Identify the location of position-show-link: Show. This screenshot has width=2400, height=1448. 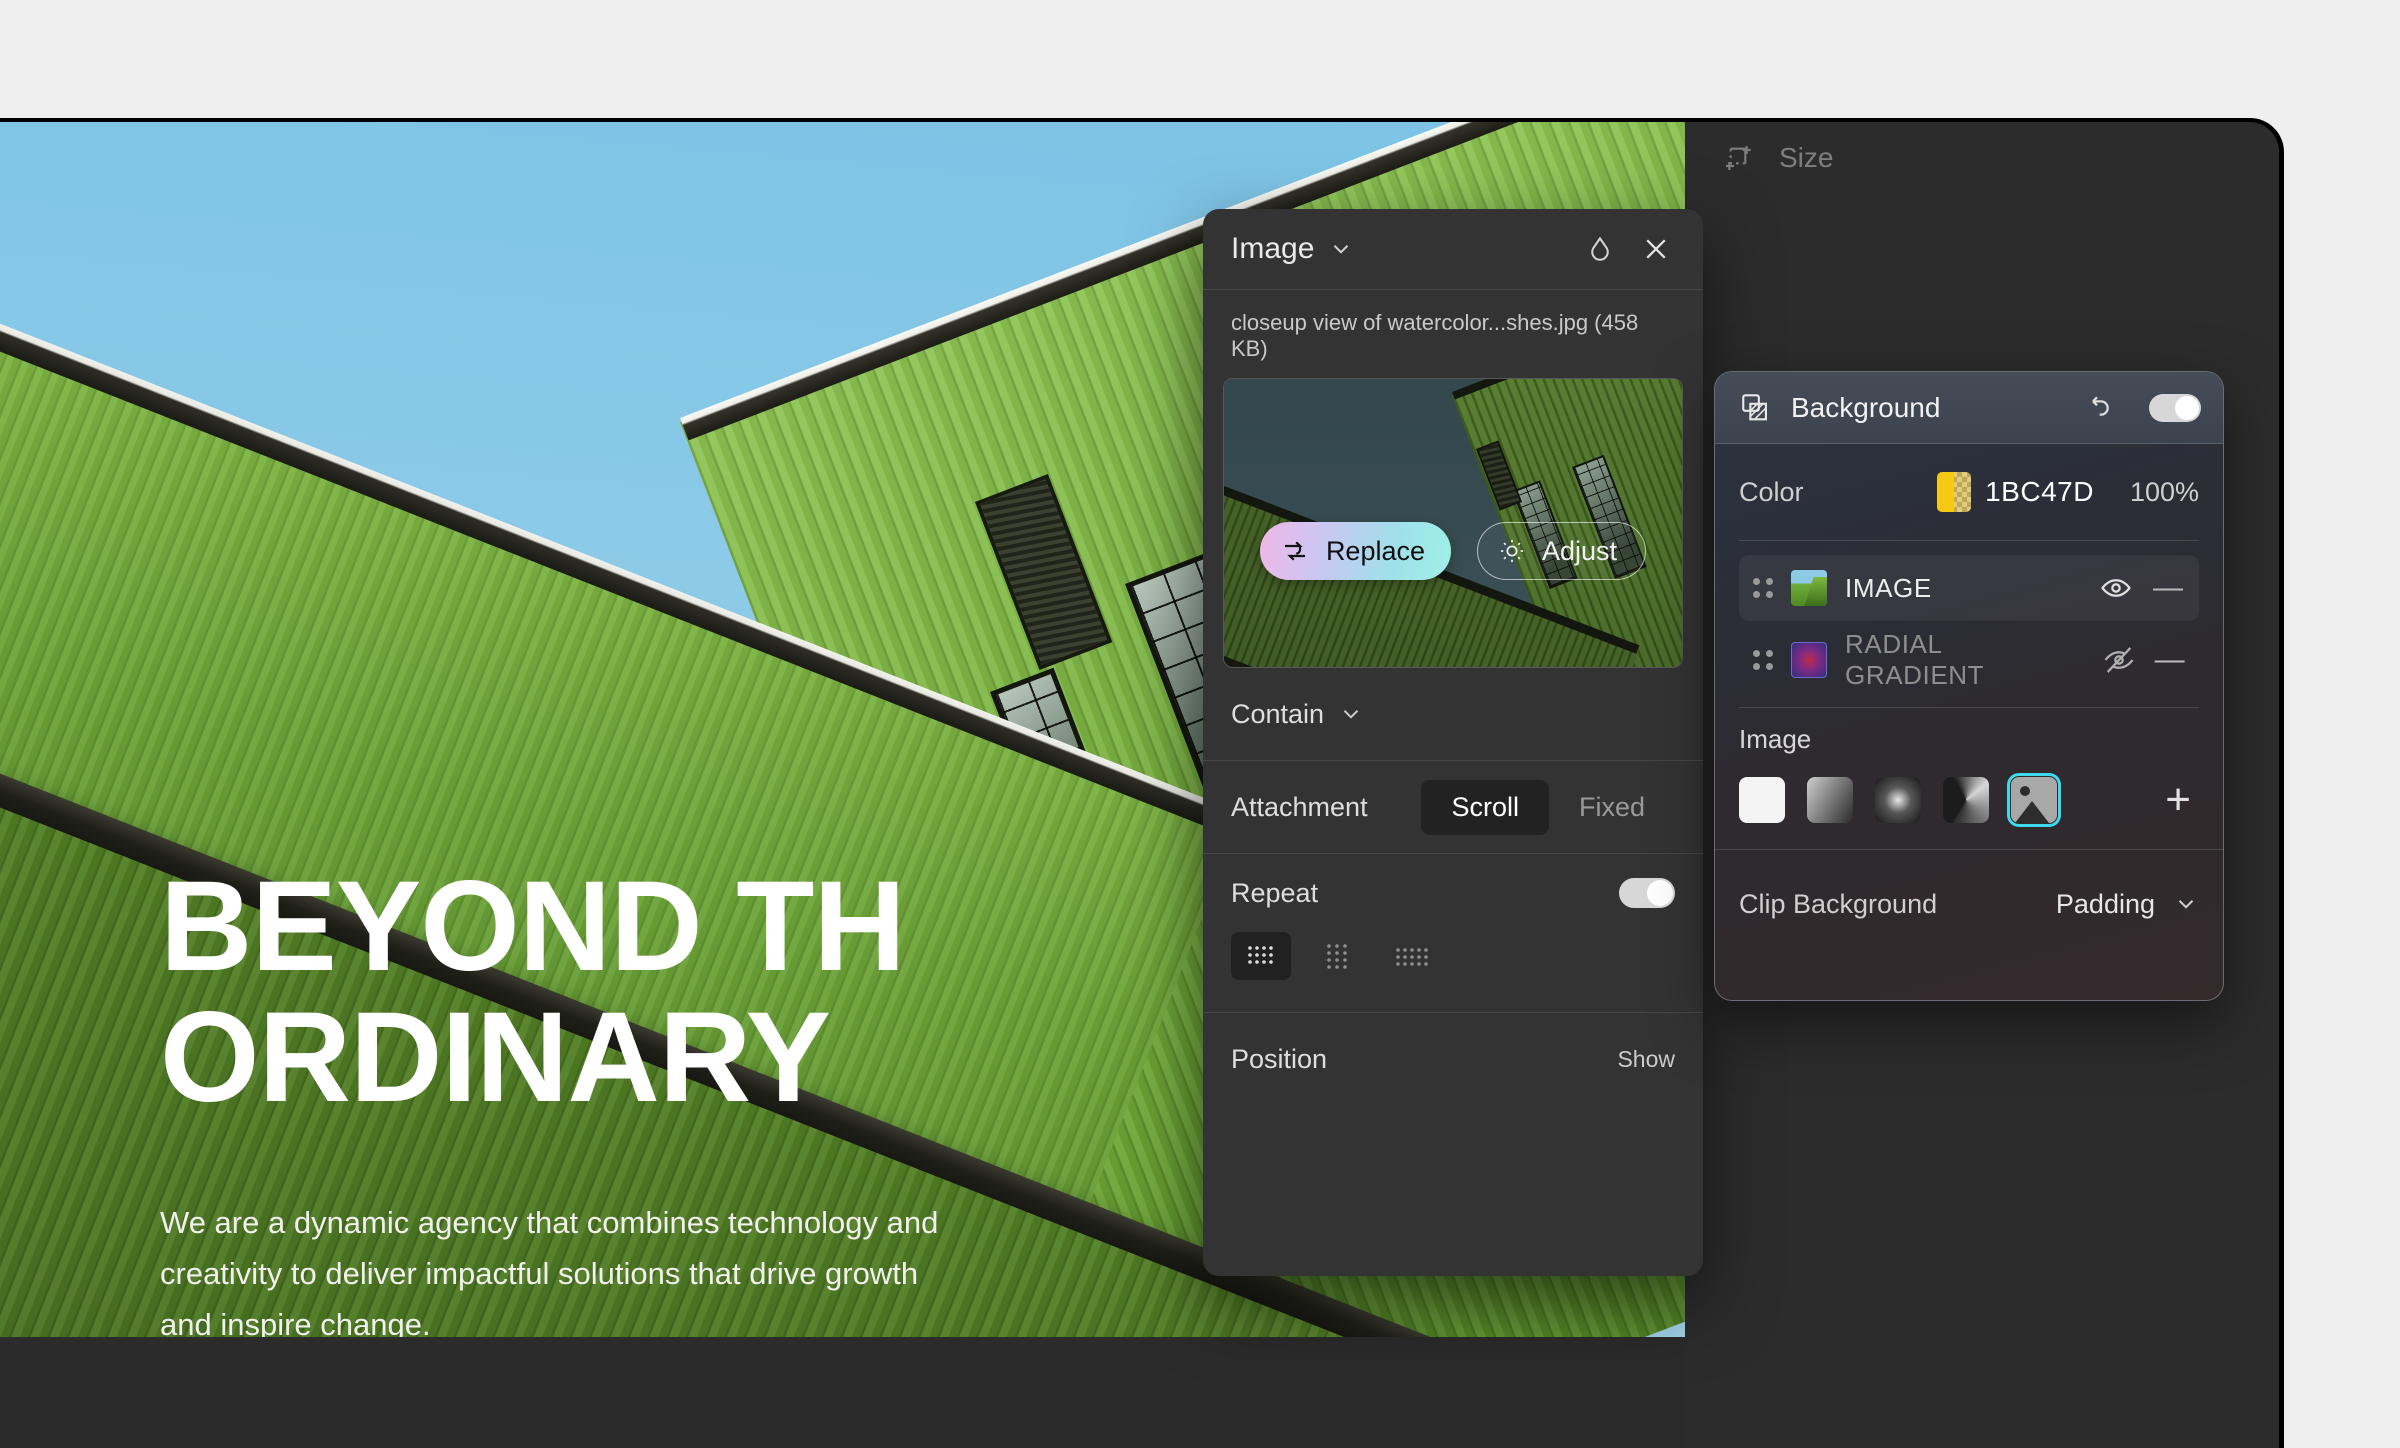
(1646, 1059).